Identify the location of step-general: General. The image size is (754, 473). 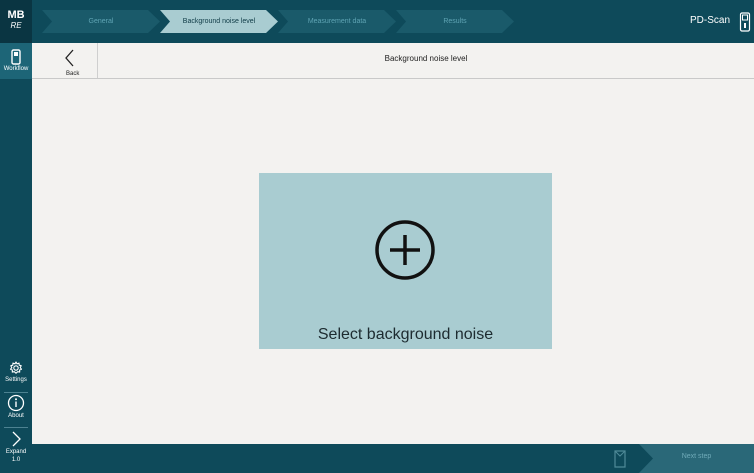
(101, 21).